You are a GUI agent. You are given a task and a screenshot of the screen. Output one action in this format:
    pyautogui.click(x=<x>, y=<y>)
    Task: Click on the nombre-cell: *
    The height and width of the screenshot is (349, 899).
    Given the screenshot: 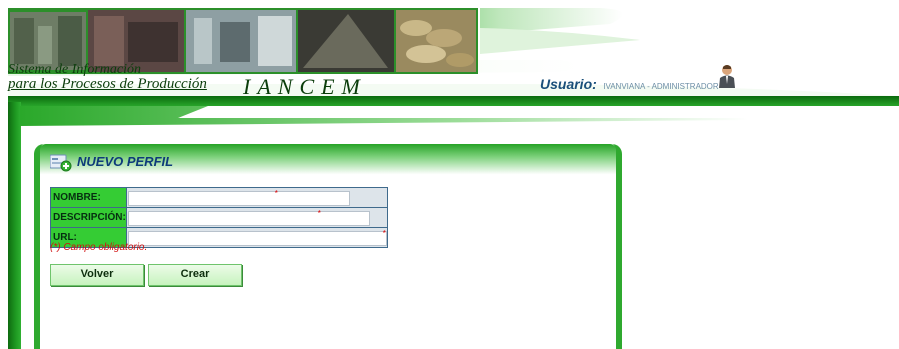 What is the action you would take?
    pyautogui.click(x=256, y=197)
    